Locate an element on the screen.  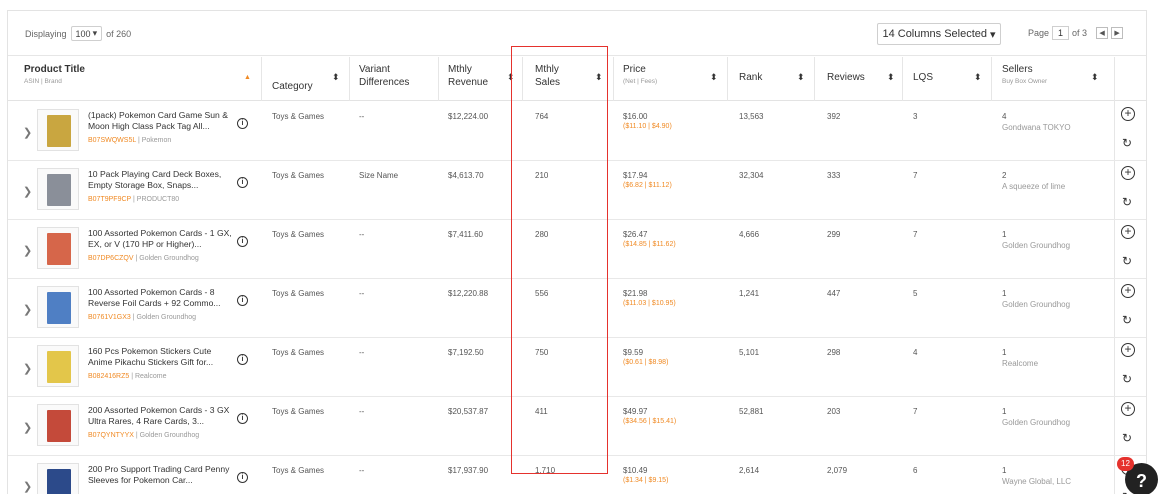
cell-price: $17.94 is located at coordinates (635, 175).